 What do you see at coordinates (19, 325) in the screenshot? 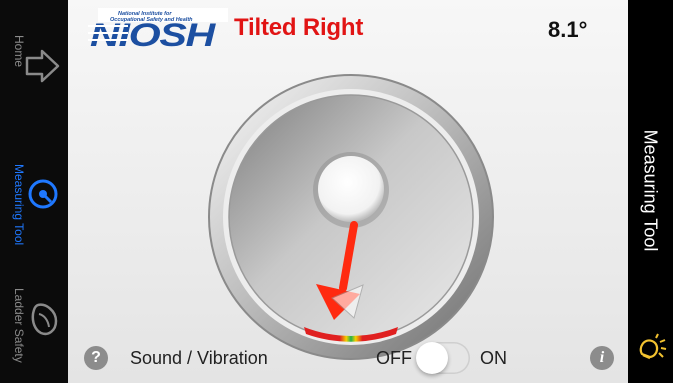
I see `nav-label-ladder-safety: Ladder Safety` at bounding box center [19, 325].